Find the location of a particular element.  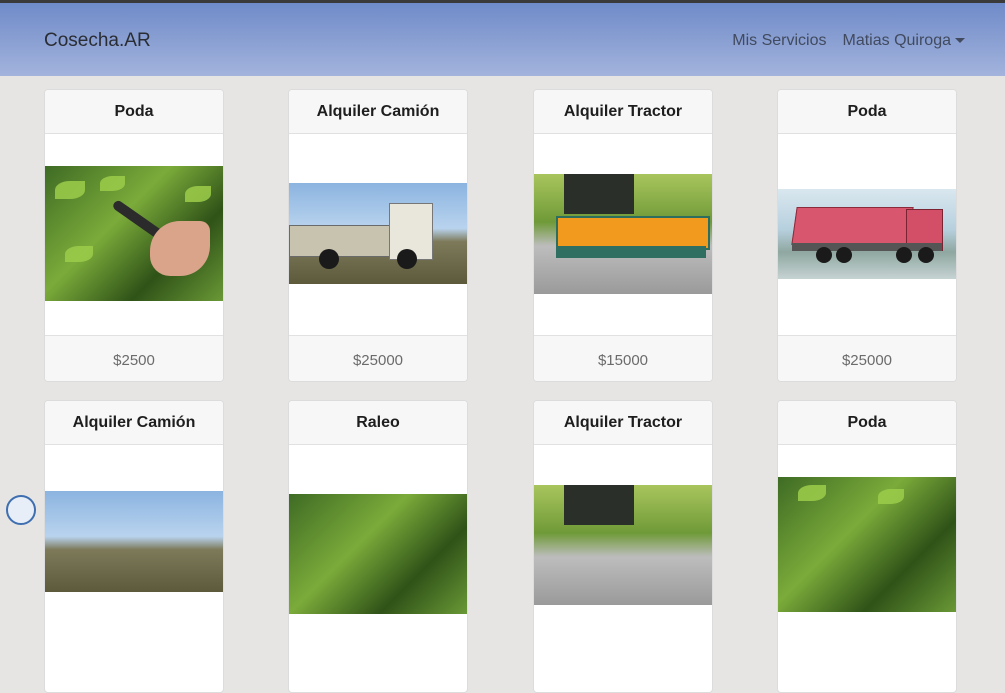

service-card: Alquiler Tractor $15000 is located at coordinates (623, 235).